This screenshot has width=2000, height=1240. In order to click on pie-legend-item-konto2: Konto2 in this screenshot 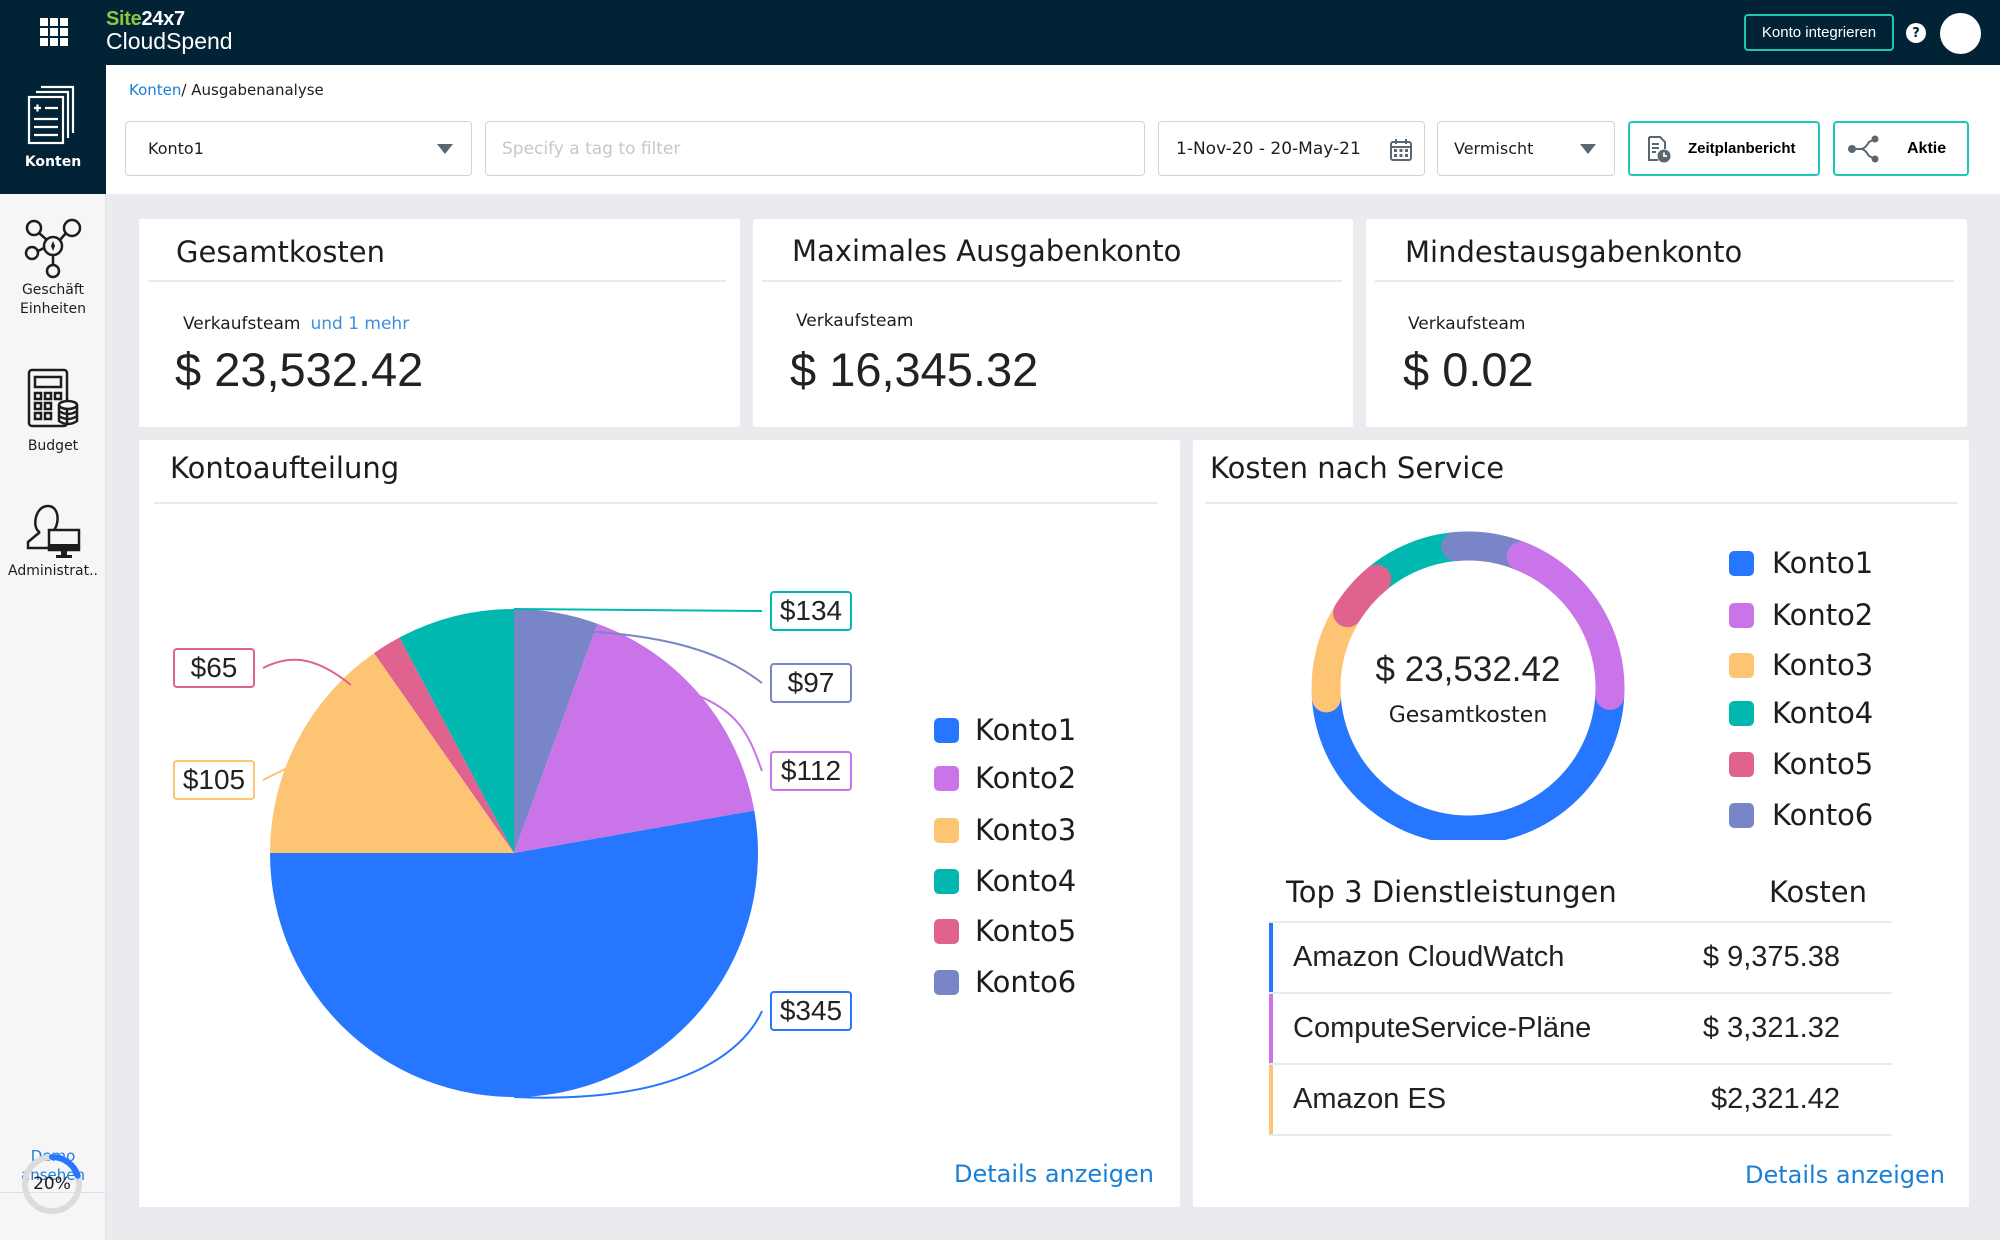, I will do `click(1005, 778)`.